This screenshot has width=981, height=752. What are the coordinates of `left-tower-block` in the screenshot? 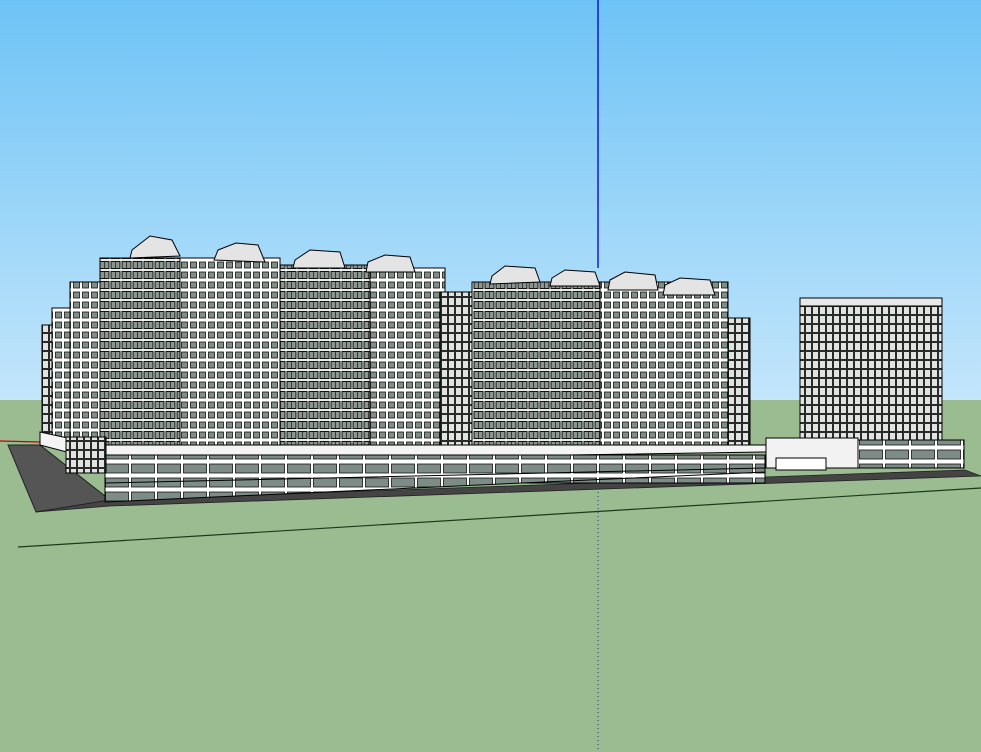 It's located at (257, 347).